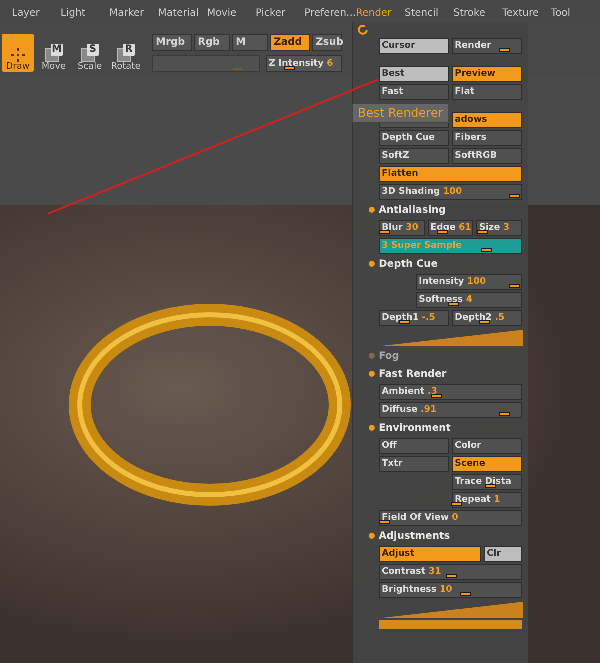 This screenshot has height=663, width=600. I want to click on mode-button: Zsub, so click(327, 42).